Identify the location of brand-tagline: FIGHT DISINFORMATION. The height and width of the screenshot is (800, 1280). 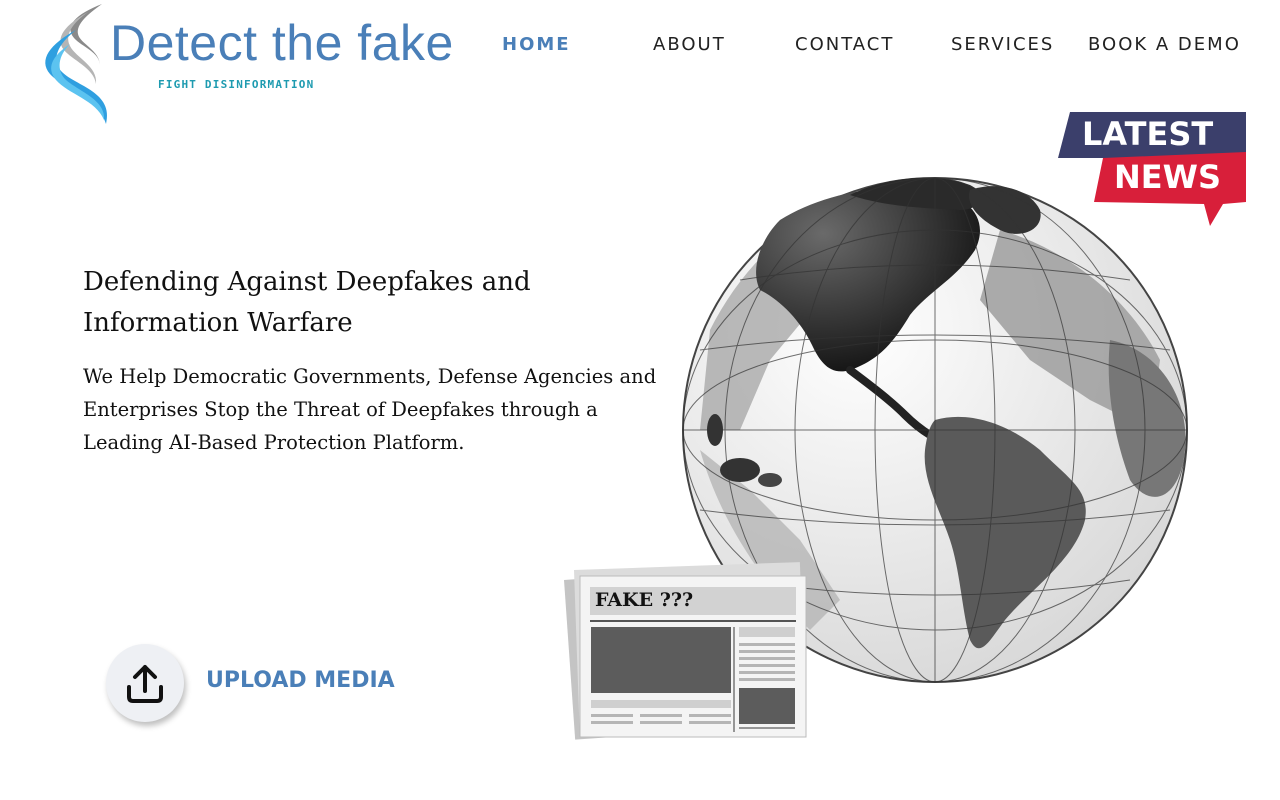
(236, 84).